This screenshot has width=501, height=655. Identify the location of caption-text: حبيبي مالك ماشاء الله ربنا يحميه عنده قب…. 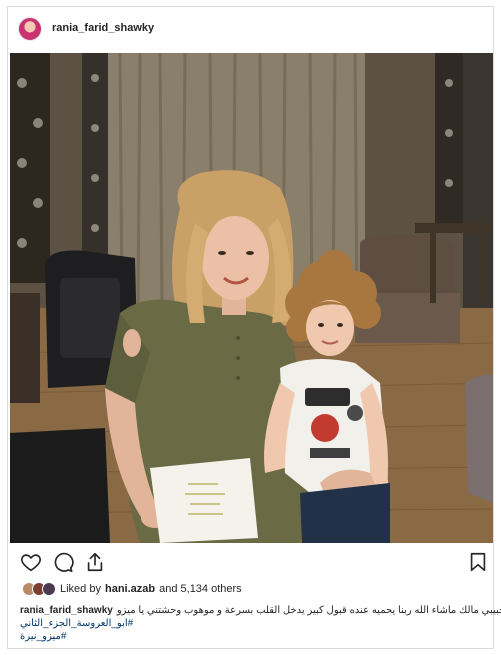
(308, 610).